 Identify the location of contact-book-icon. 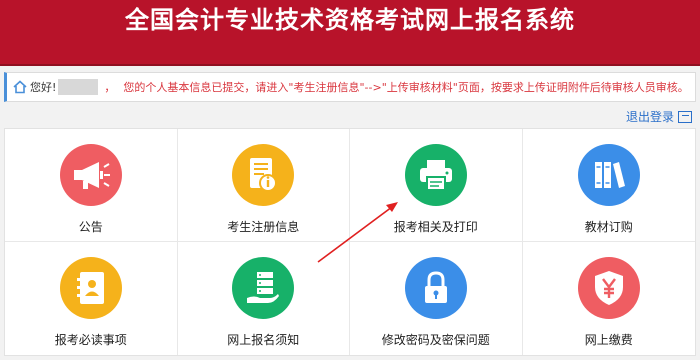
(90, 288).